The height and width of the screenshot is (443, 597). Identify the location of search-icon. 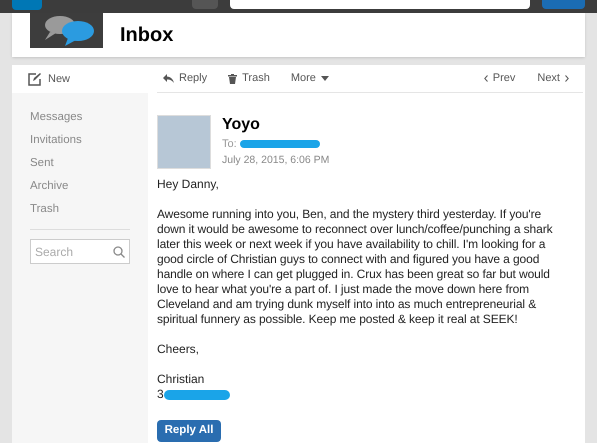
(119, 252).